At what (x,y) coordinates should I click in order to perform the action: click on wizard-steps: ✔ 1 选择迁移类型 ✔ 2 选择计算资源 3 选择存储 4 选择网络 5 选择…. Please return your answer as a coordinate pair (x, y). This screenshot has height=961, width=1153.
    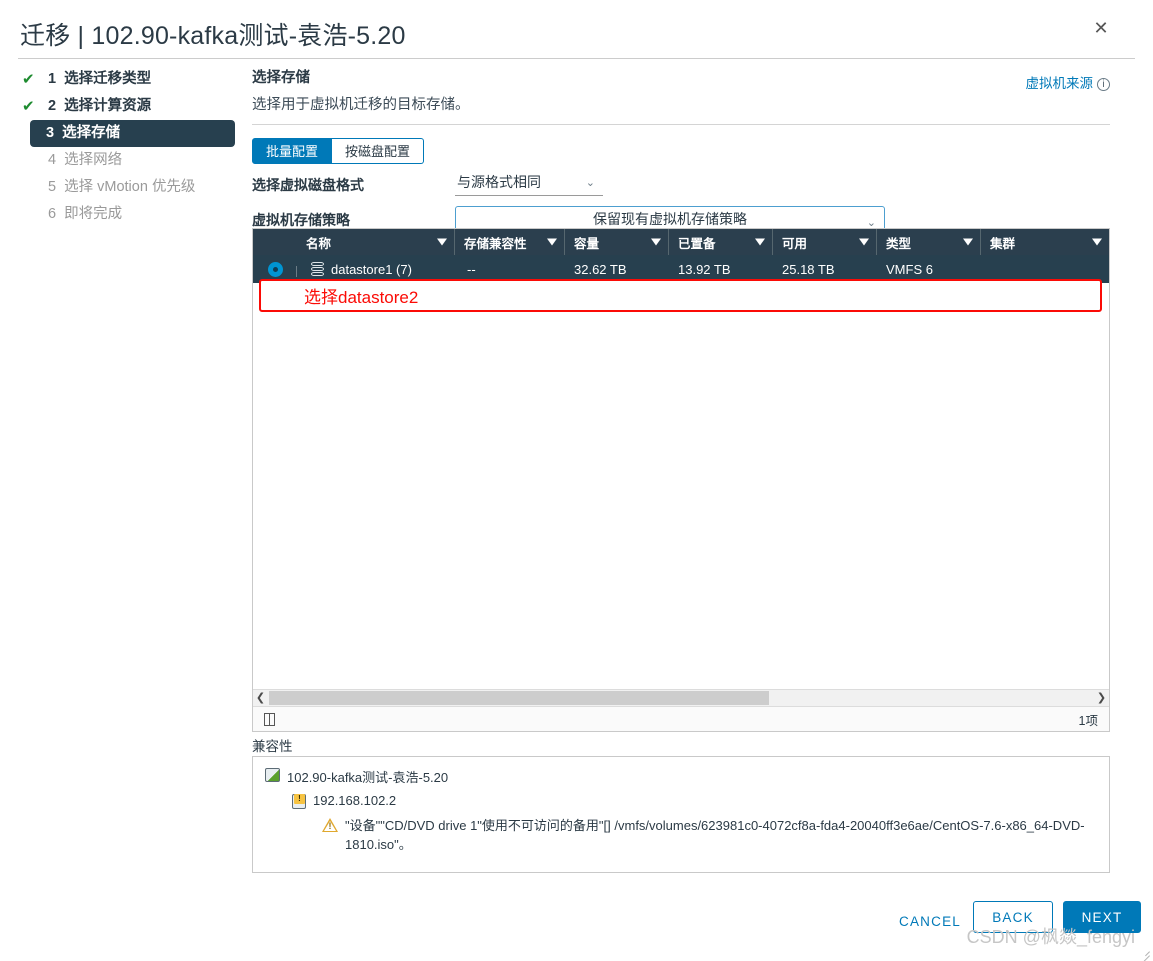
    Looking at the image, I should click on (129, 147).